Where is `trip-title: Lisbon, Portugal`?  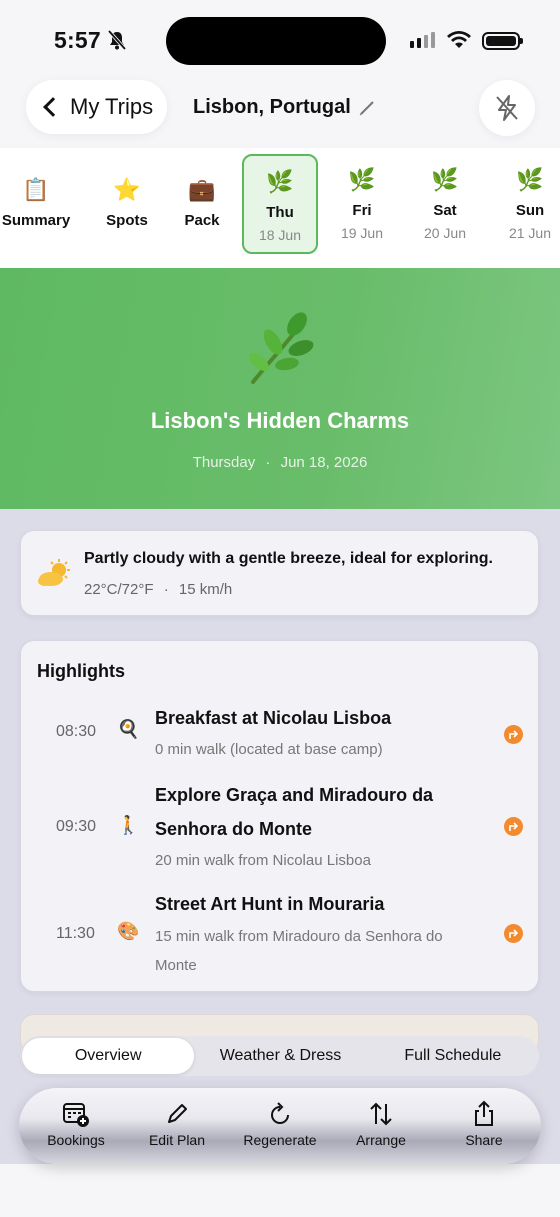
trip-title: Lisbon, Portugal is located at coordinates (284, 107).